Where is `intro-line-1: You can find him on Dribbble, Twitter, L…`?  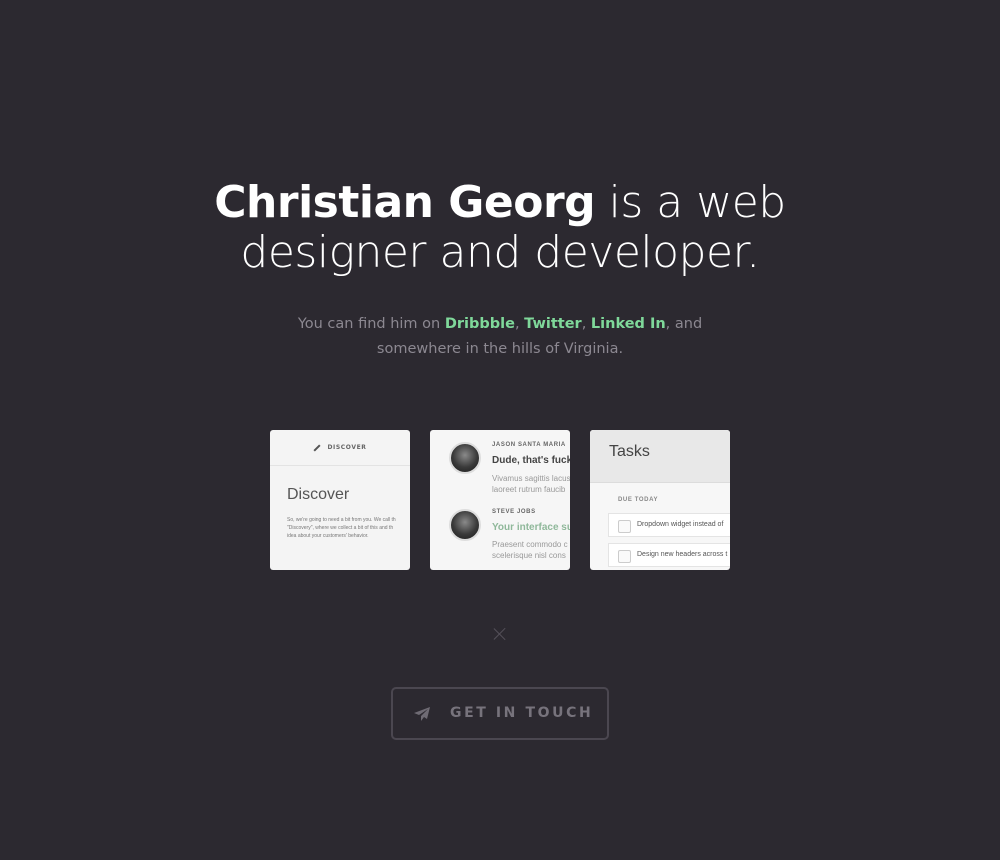 intro-line-1: You can find him on Dribbble, Twitter, L… is located at coordinates (500, 324).